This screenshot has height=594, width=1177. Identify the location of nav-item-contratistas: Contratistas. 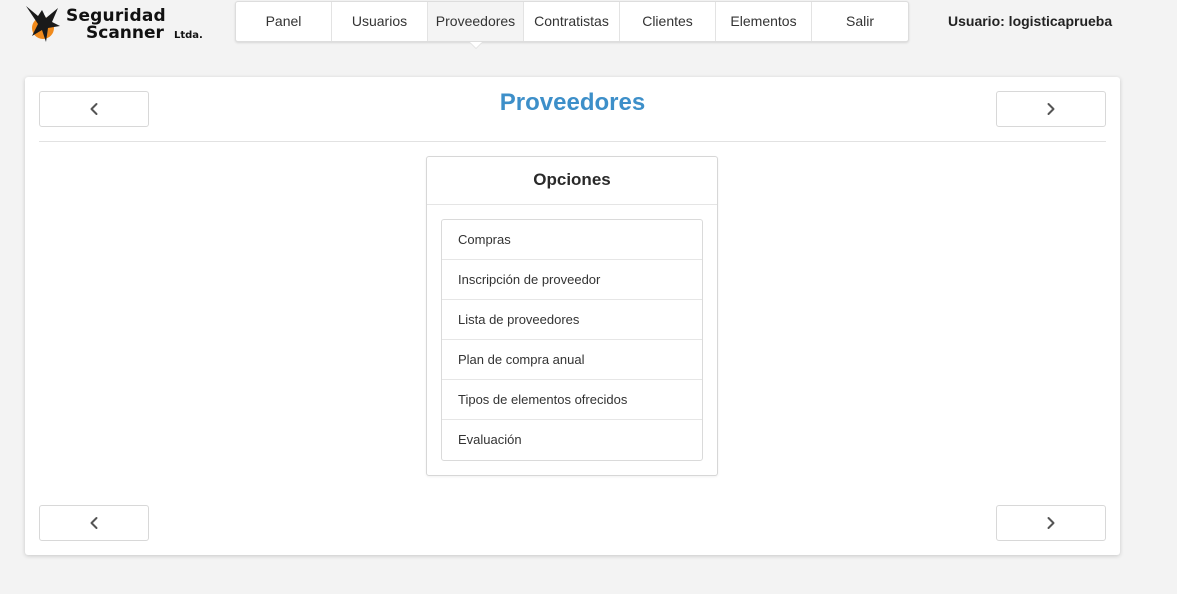
(572, 21).